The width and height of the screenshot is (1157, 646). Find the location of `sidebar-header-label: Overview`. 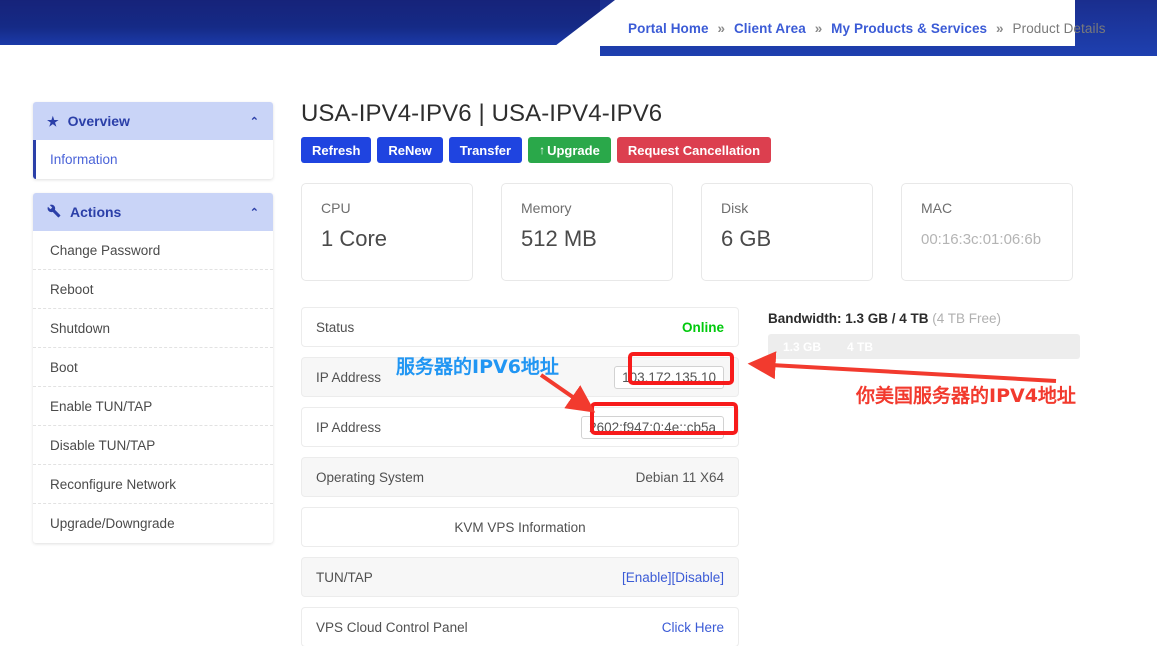

sidebar-header-label: Overview is located at coordinates (98, 121).